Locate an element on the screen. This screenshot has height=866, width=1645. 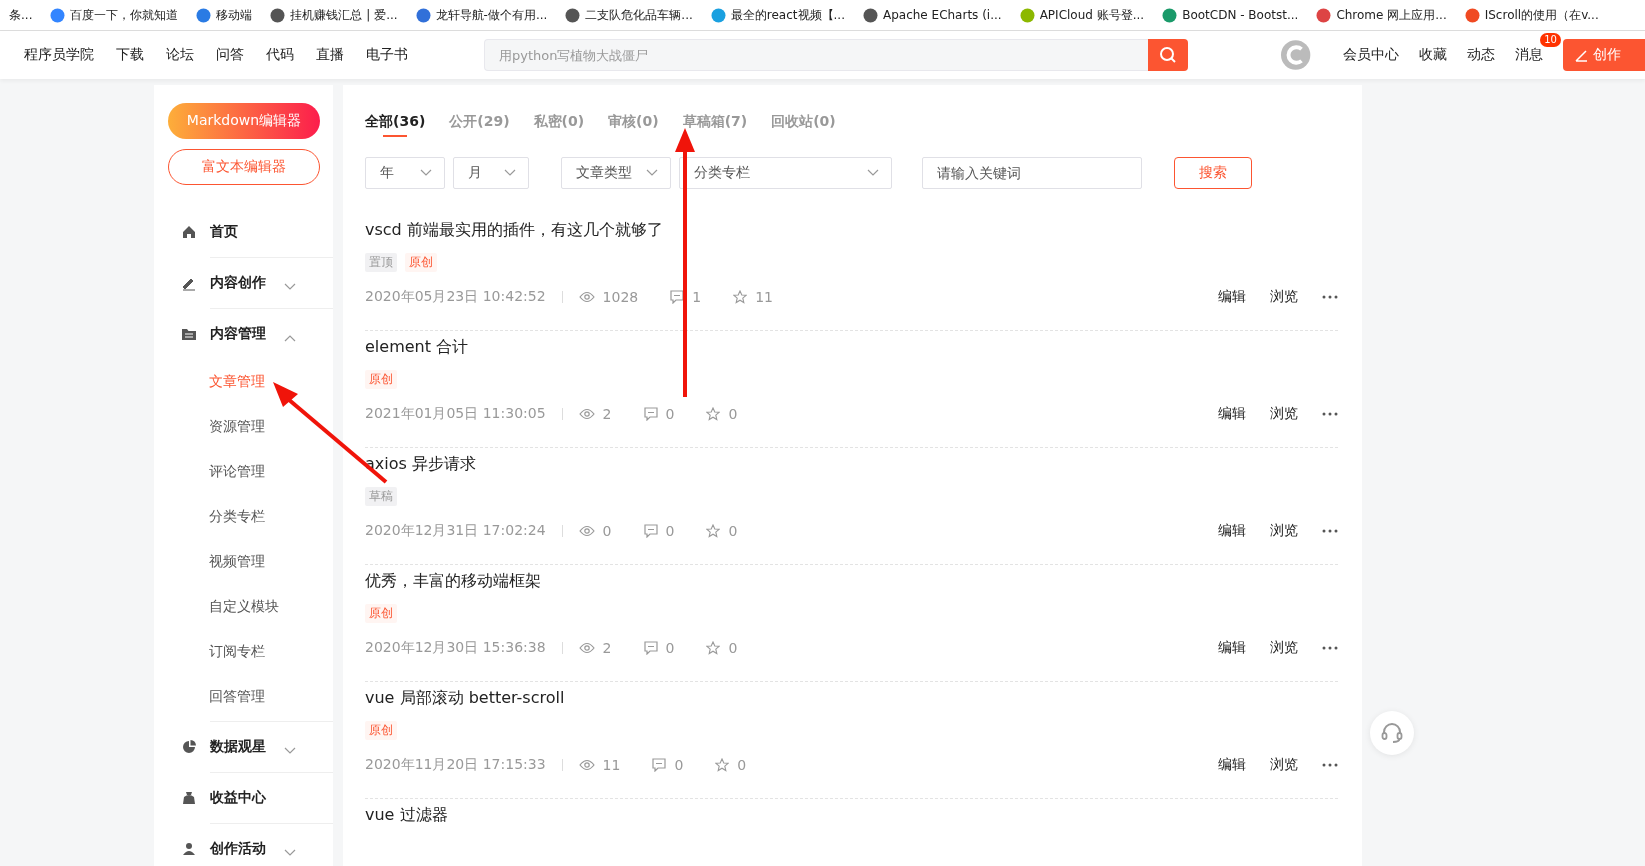
nav-link: 会员中心 is located at coordinates (1371, 55).